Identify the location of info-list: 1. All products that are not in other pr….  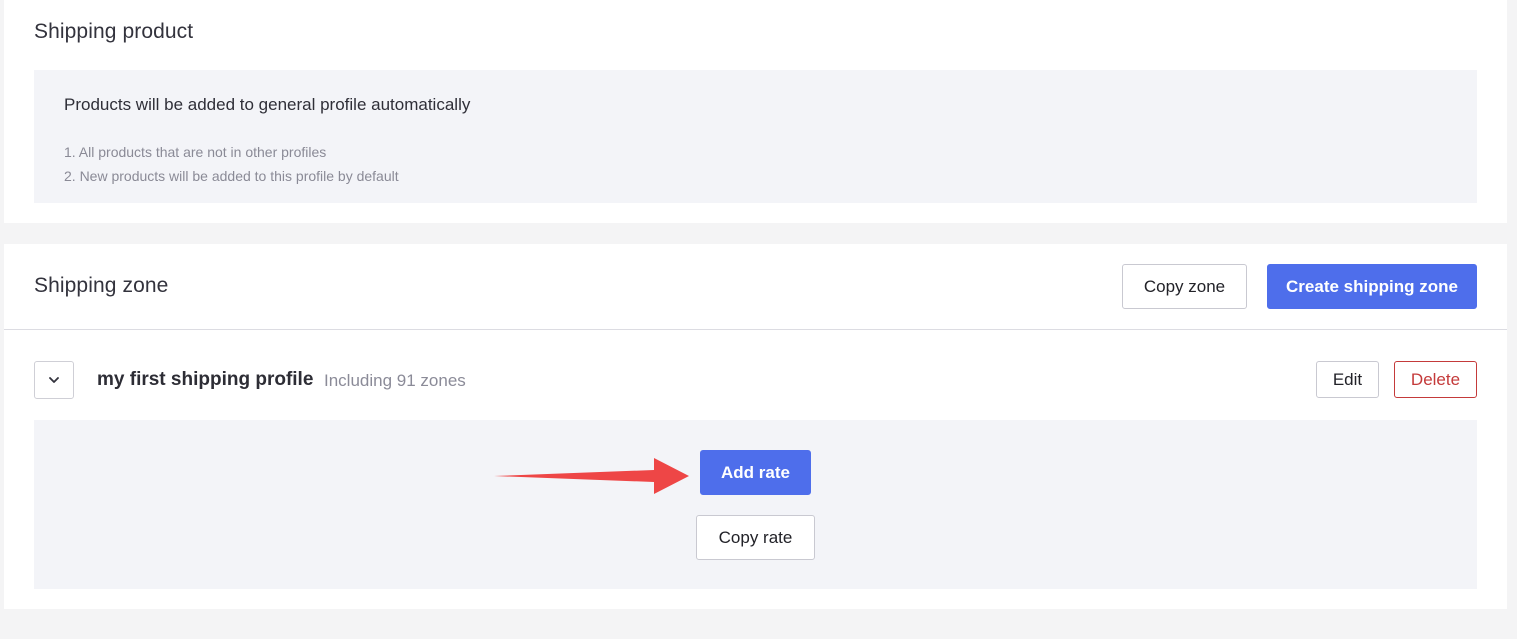
(231, 164).